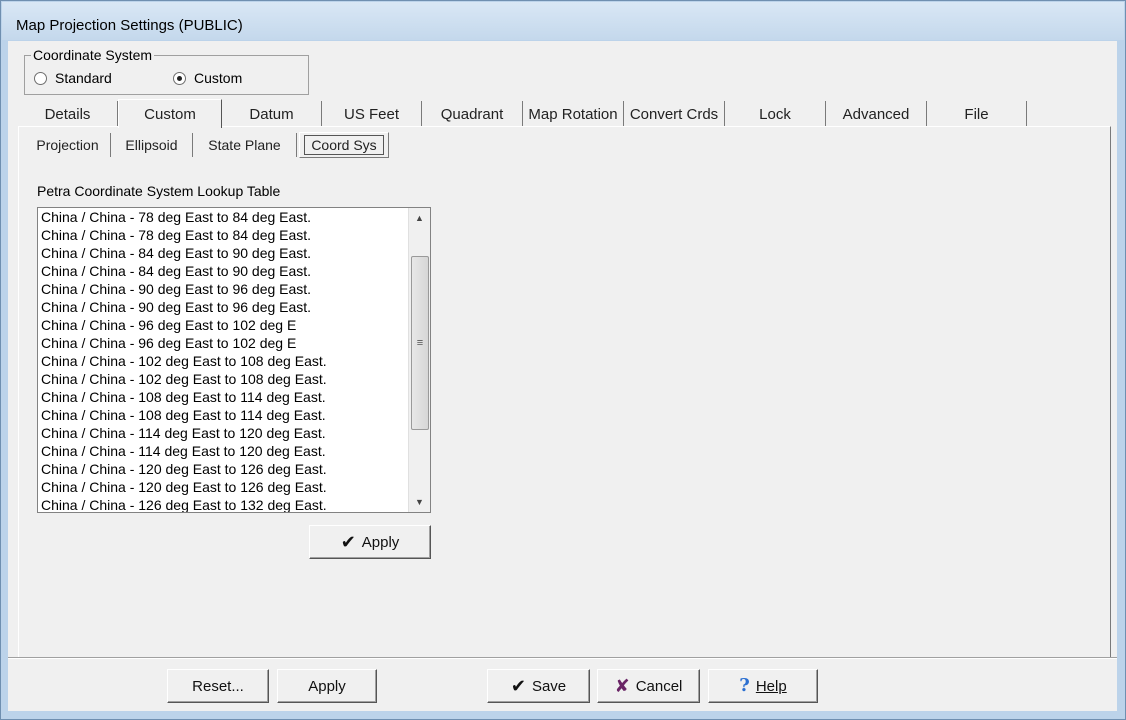 Image resolution: width=1126 pixels, height=720 pixels. What do you see at coordinates (179, 78) in the screenshot?
I see `radio-selected-icon` at bounding box center [179, 78].